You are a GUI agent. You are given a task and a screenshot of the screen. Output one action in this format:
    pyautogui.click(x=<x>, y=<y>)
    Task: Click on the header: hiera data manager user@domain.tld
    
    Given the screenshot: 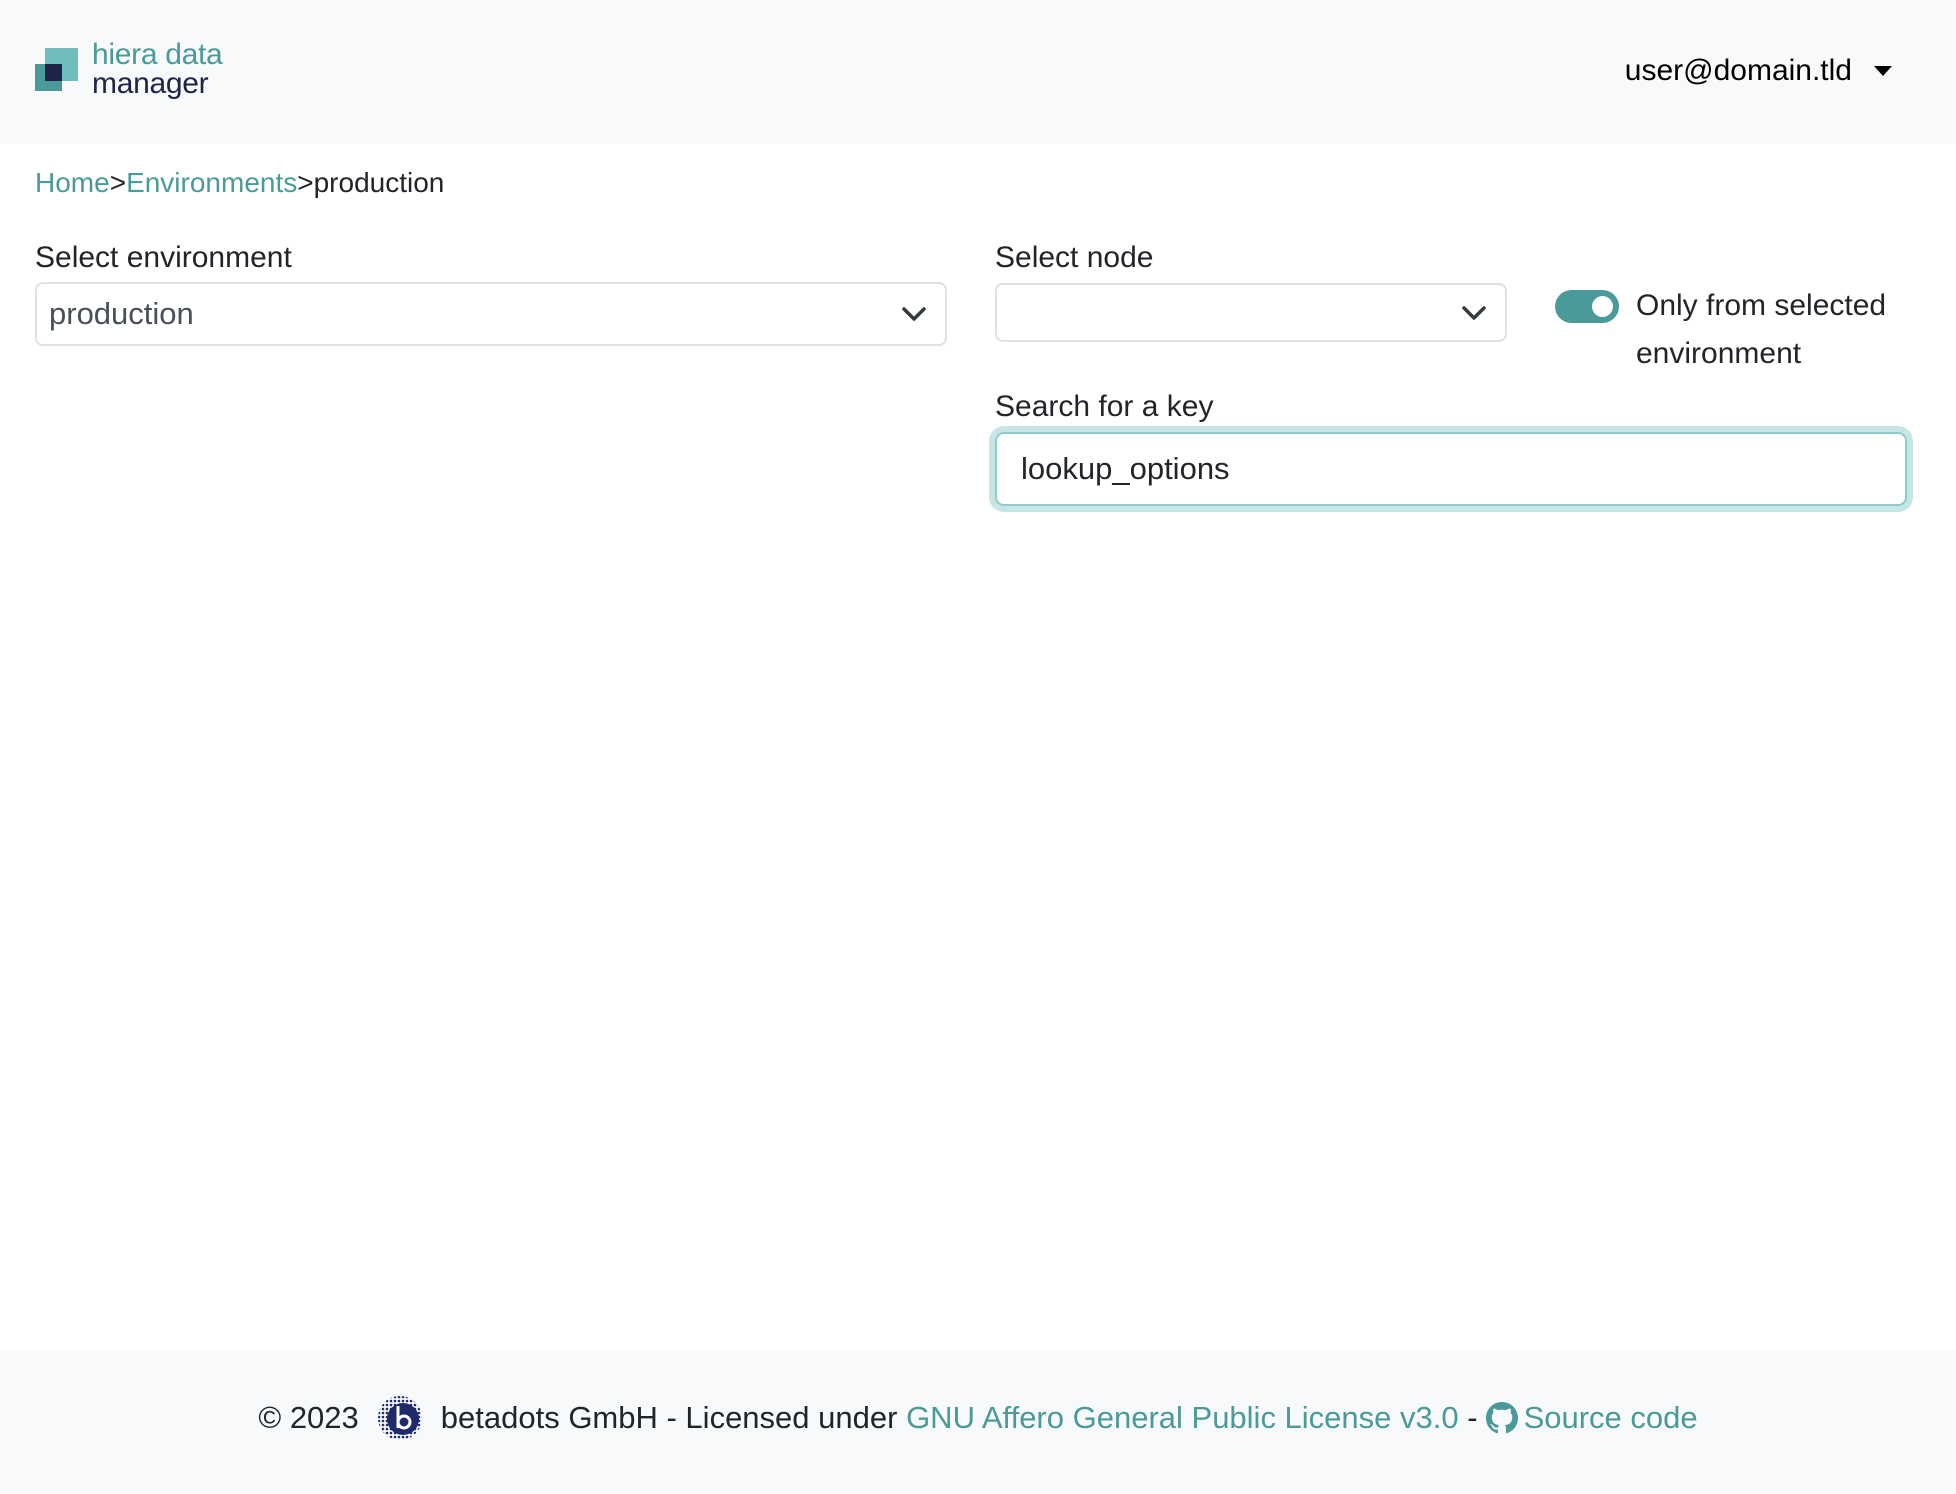 What is the action you would take?
    pyautogui.click(x=978, y=72)
    